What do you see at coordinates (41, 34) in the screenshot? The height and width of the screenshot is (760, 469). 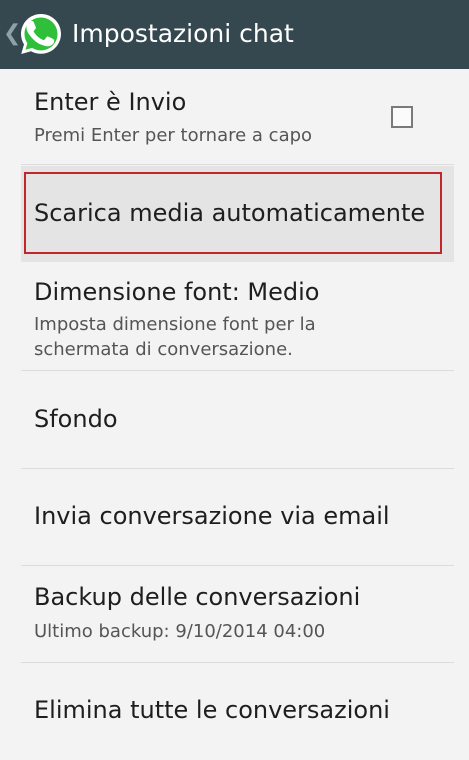 I see `whatsapp-logo-icon` at bounding box center [41, 34].